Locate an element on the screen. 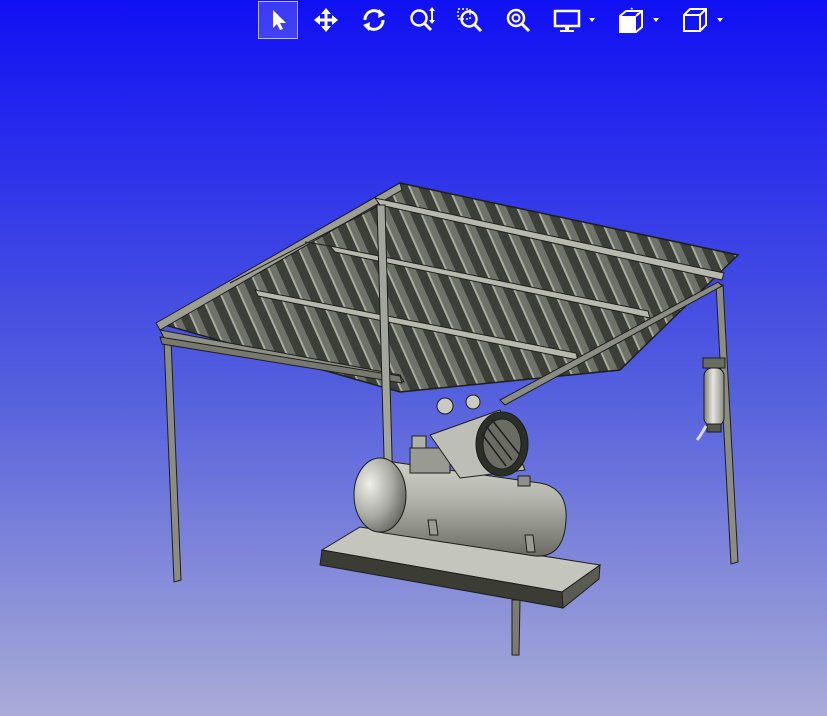 This screenshot has height=716, width=827. view-orientation-button is located at coordinates (705, 20).